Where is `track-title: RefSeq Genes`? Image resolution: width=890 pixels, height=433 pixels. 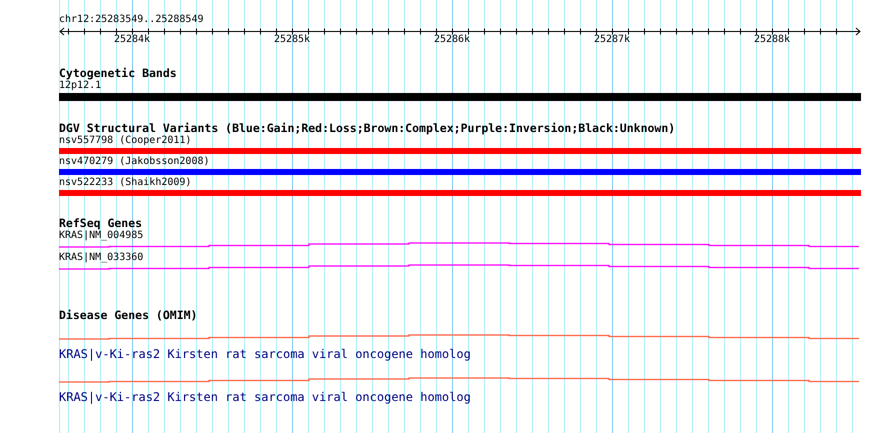 track-title: RefSeq Genes is located at coordinates (100, 223).